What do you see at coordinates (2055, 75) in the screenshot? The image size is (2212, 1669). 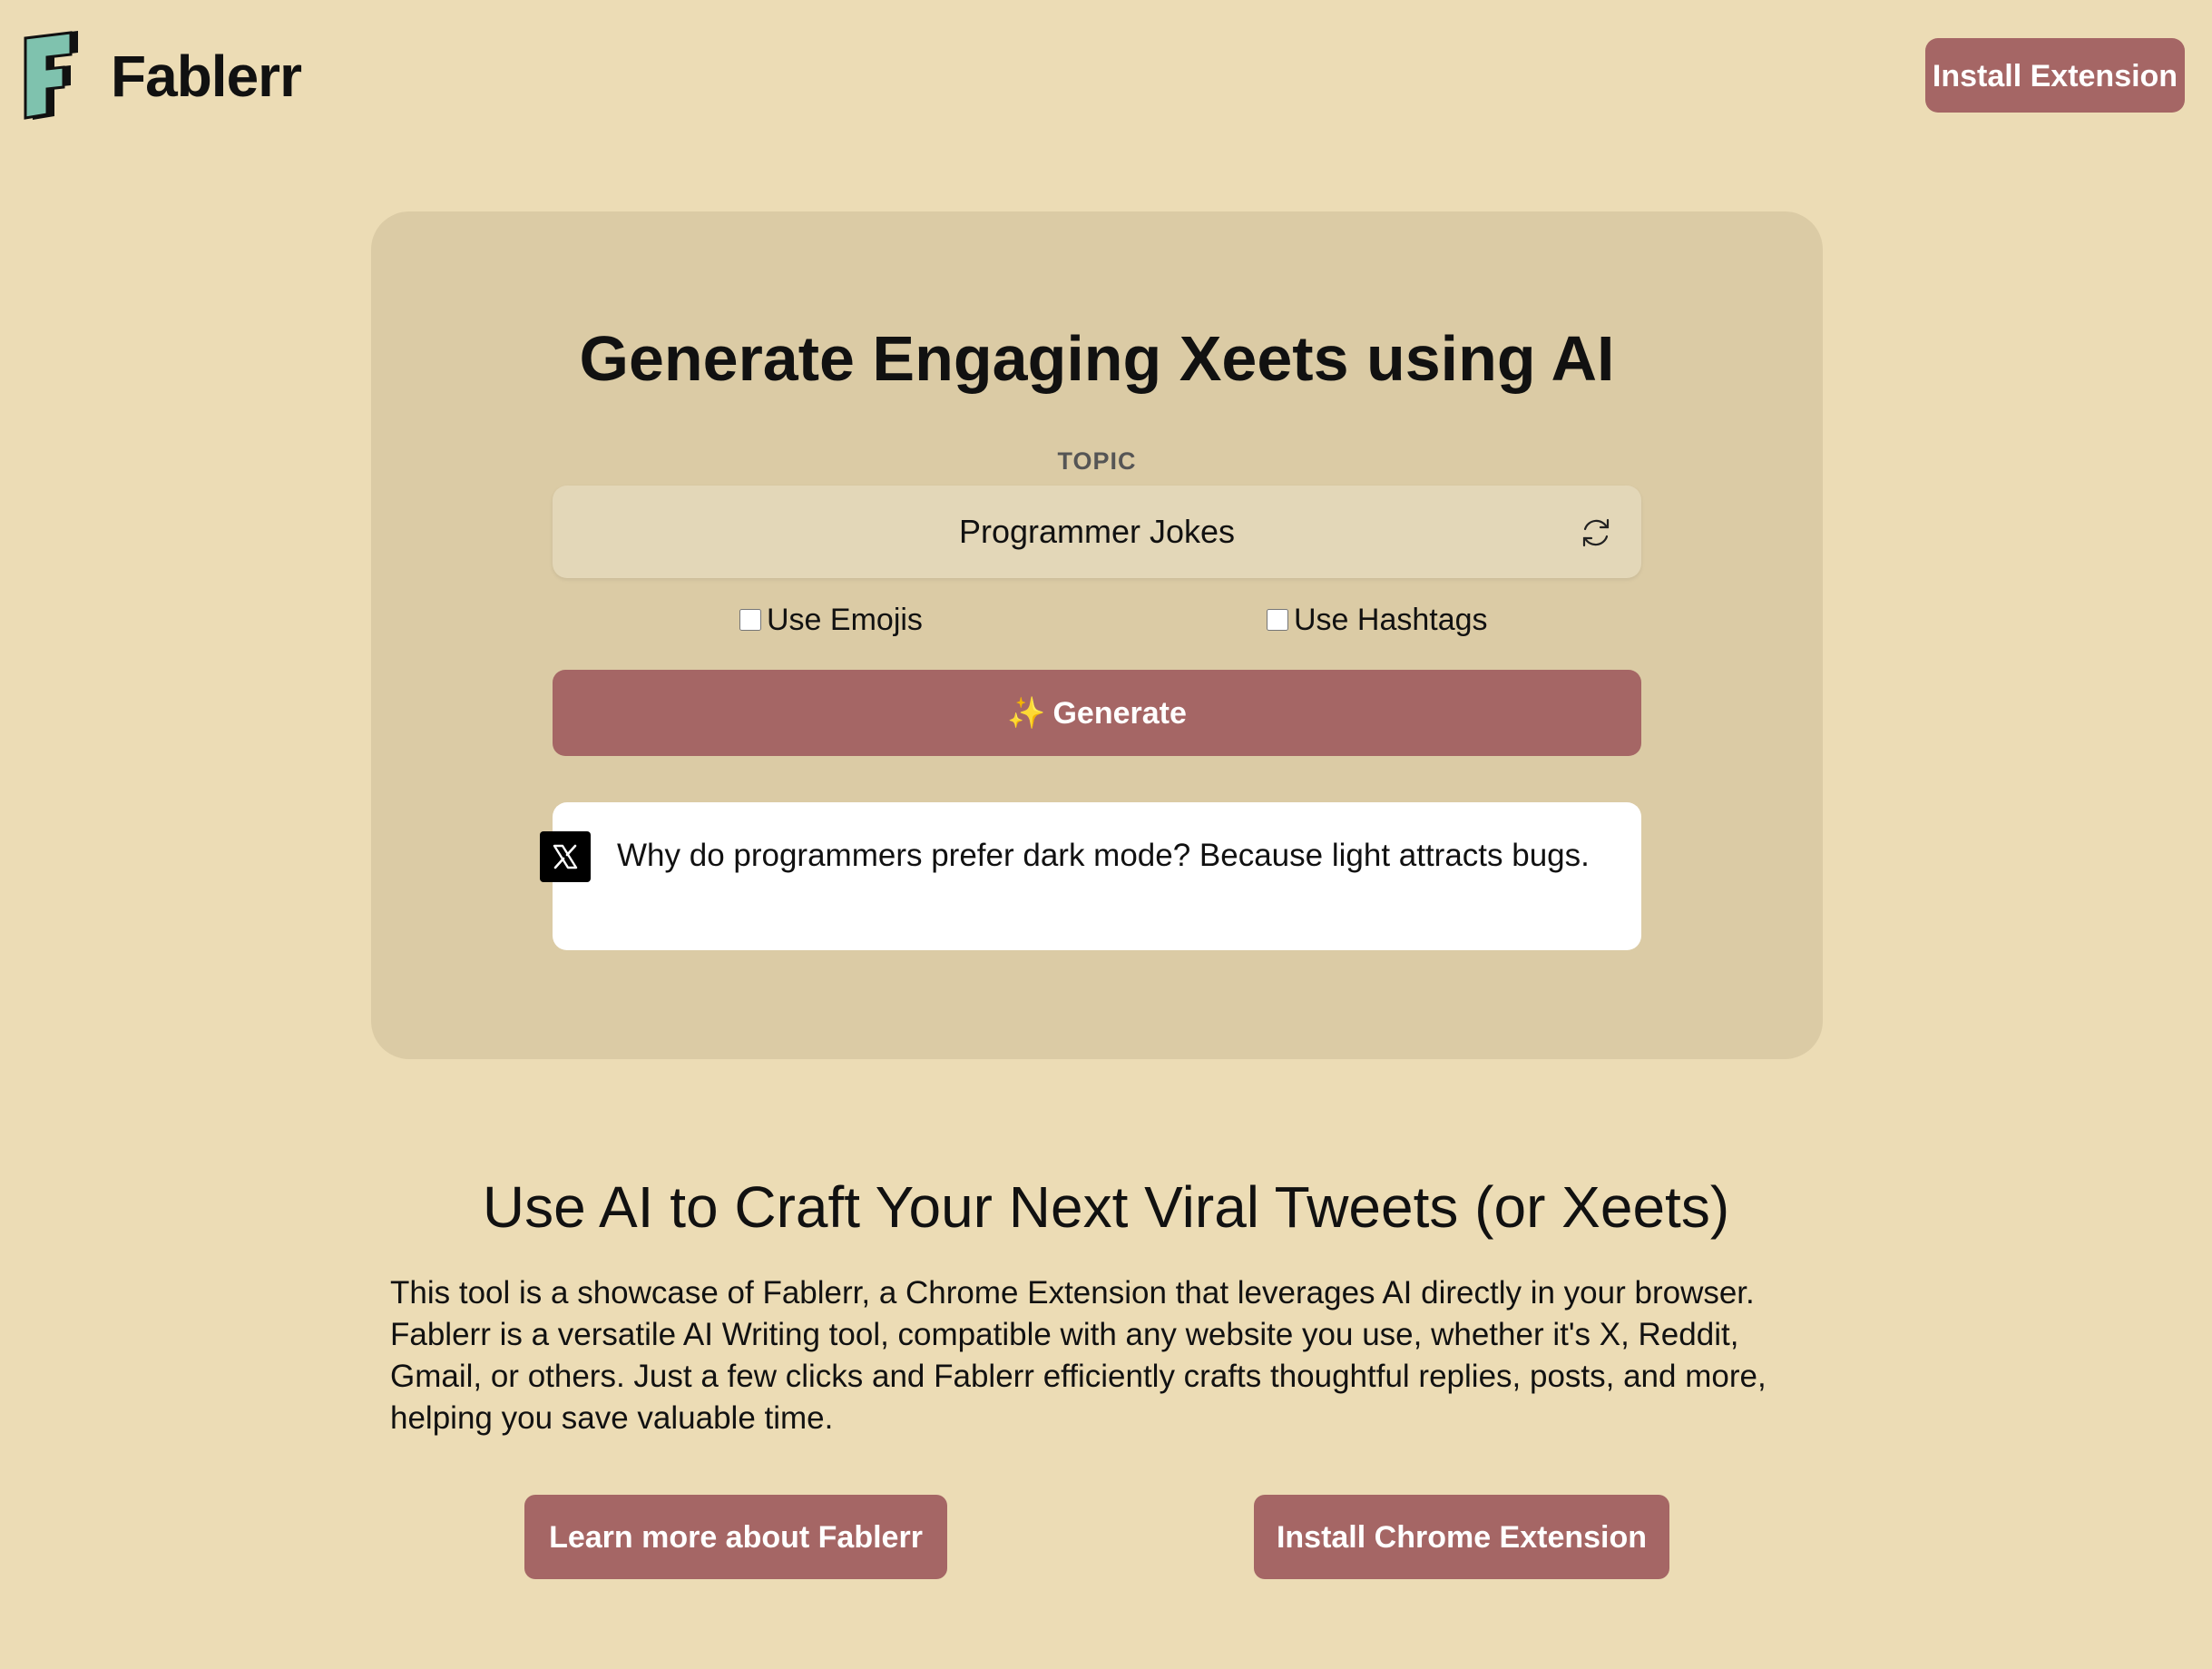 I see `install-extension-button: Install Extension` at bounding box center [2055, 75].